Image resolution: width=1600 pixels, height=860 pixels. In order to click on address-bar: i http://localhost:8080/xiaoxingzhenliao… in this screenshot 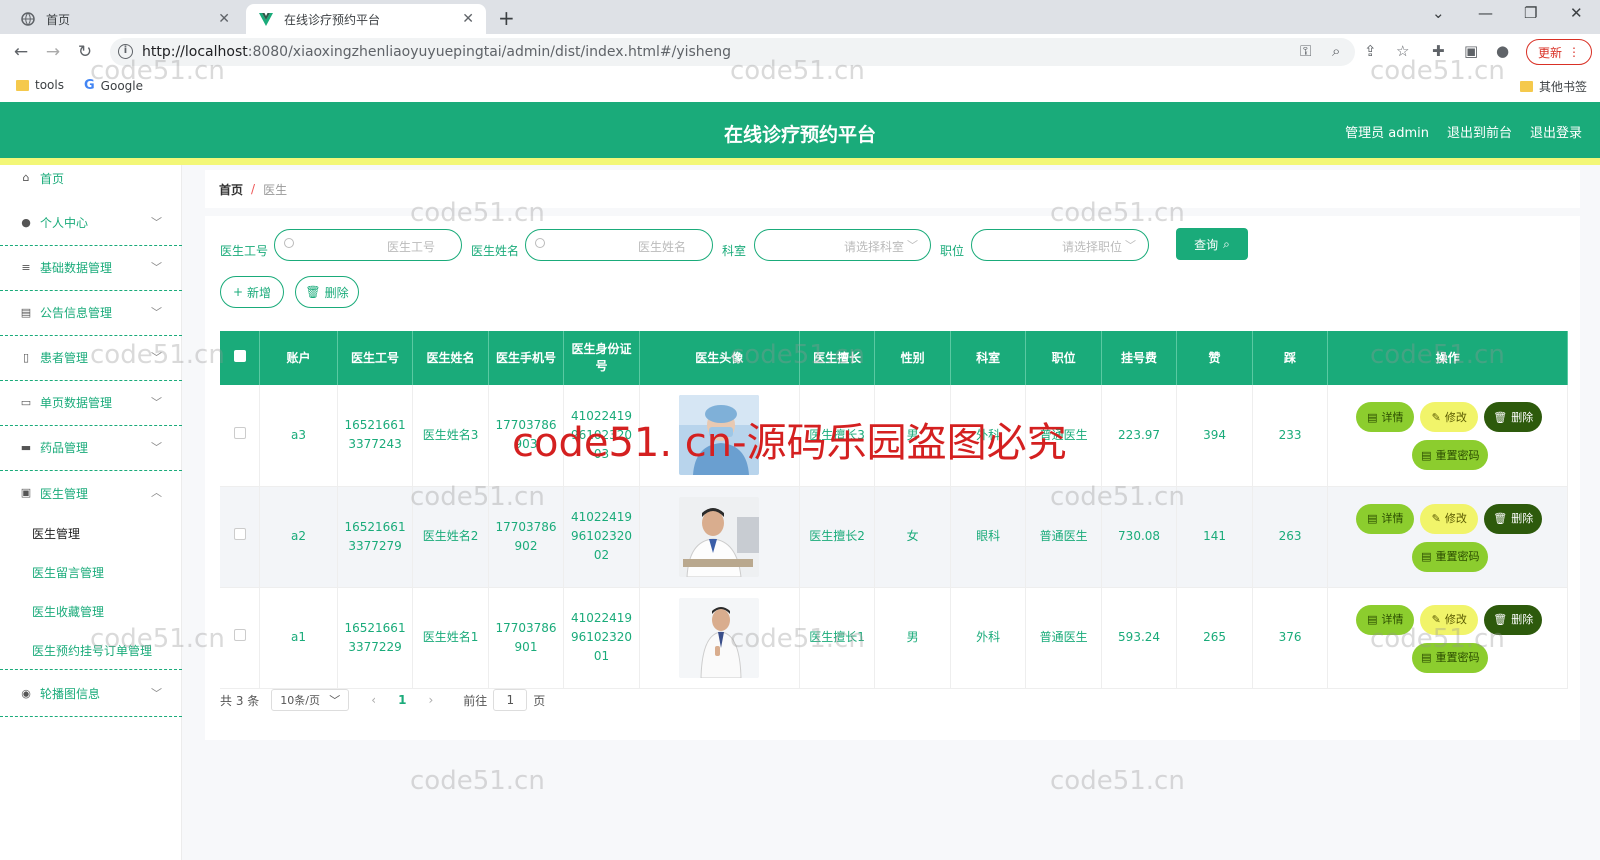, I will do `click(732, 52)`.